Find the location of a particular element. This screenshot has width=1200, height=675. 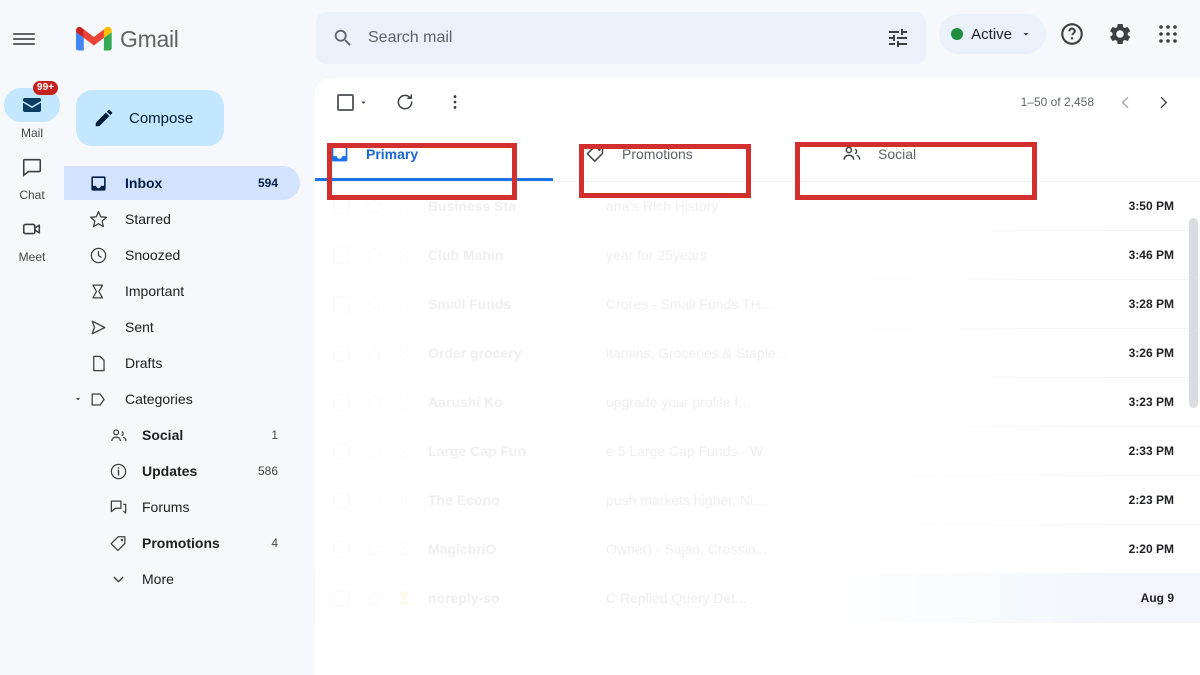

table-row: Club Mahin year for 25years 3:46 PM is located at coordinates (757, 255).